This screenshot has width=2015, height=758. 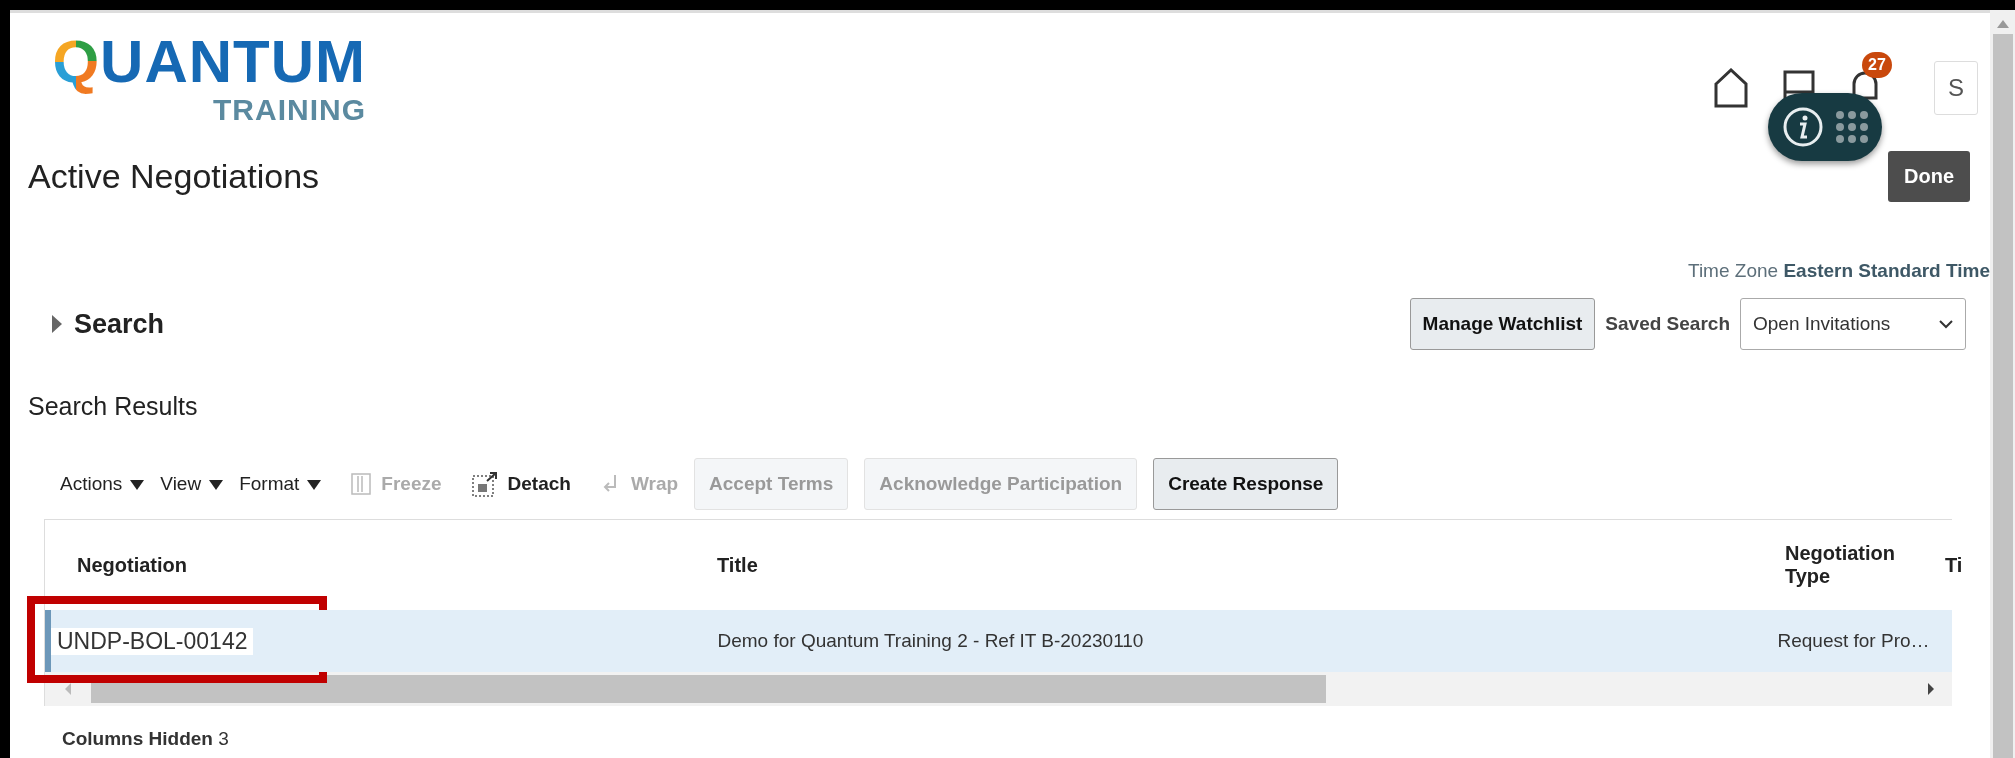 What do you see at coordinates (152, 641) in the screenshot?
I see `table-cell-link: UNDP-BOL-00142` at bounding box center [152, 641].